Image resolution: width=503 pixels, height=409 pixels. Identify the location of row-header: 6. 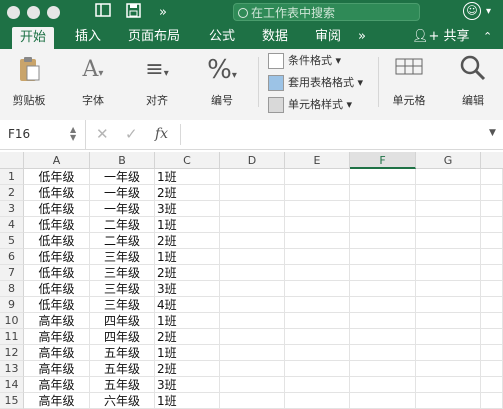
(12, 257).